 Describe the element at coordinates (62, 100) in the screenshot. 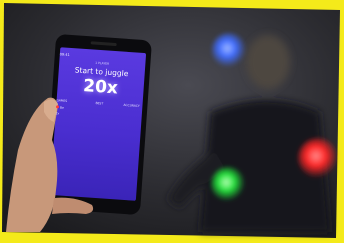

I see `stats-header: GAMES` at that location.